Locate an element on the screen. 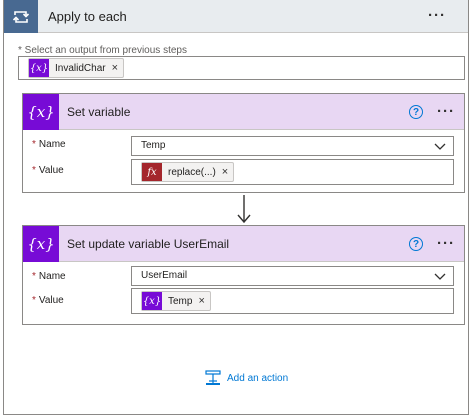  replace-expression-token: fx replace(...) × is located at coordinates (188, 172).